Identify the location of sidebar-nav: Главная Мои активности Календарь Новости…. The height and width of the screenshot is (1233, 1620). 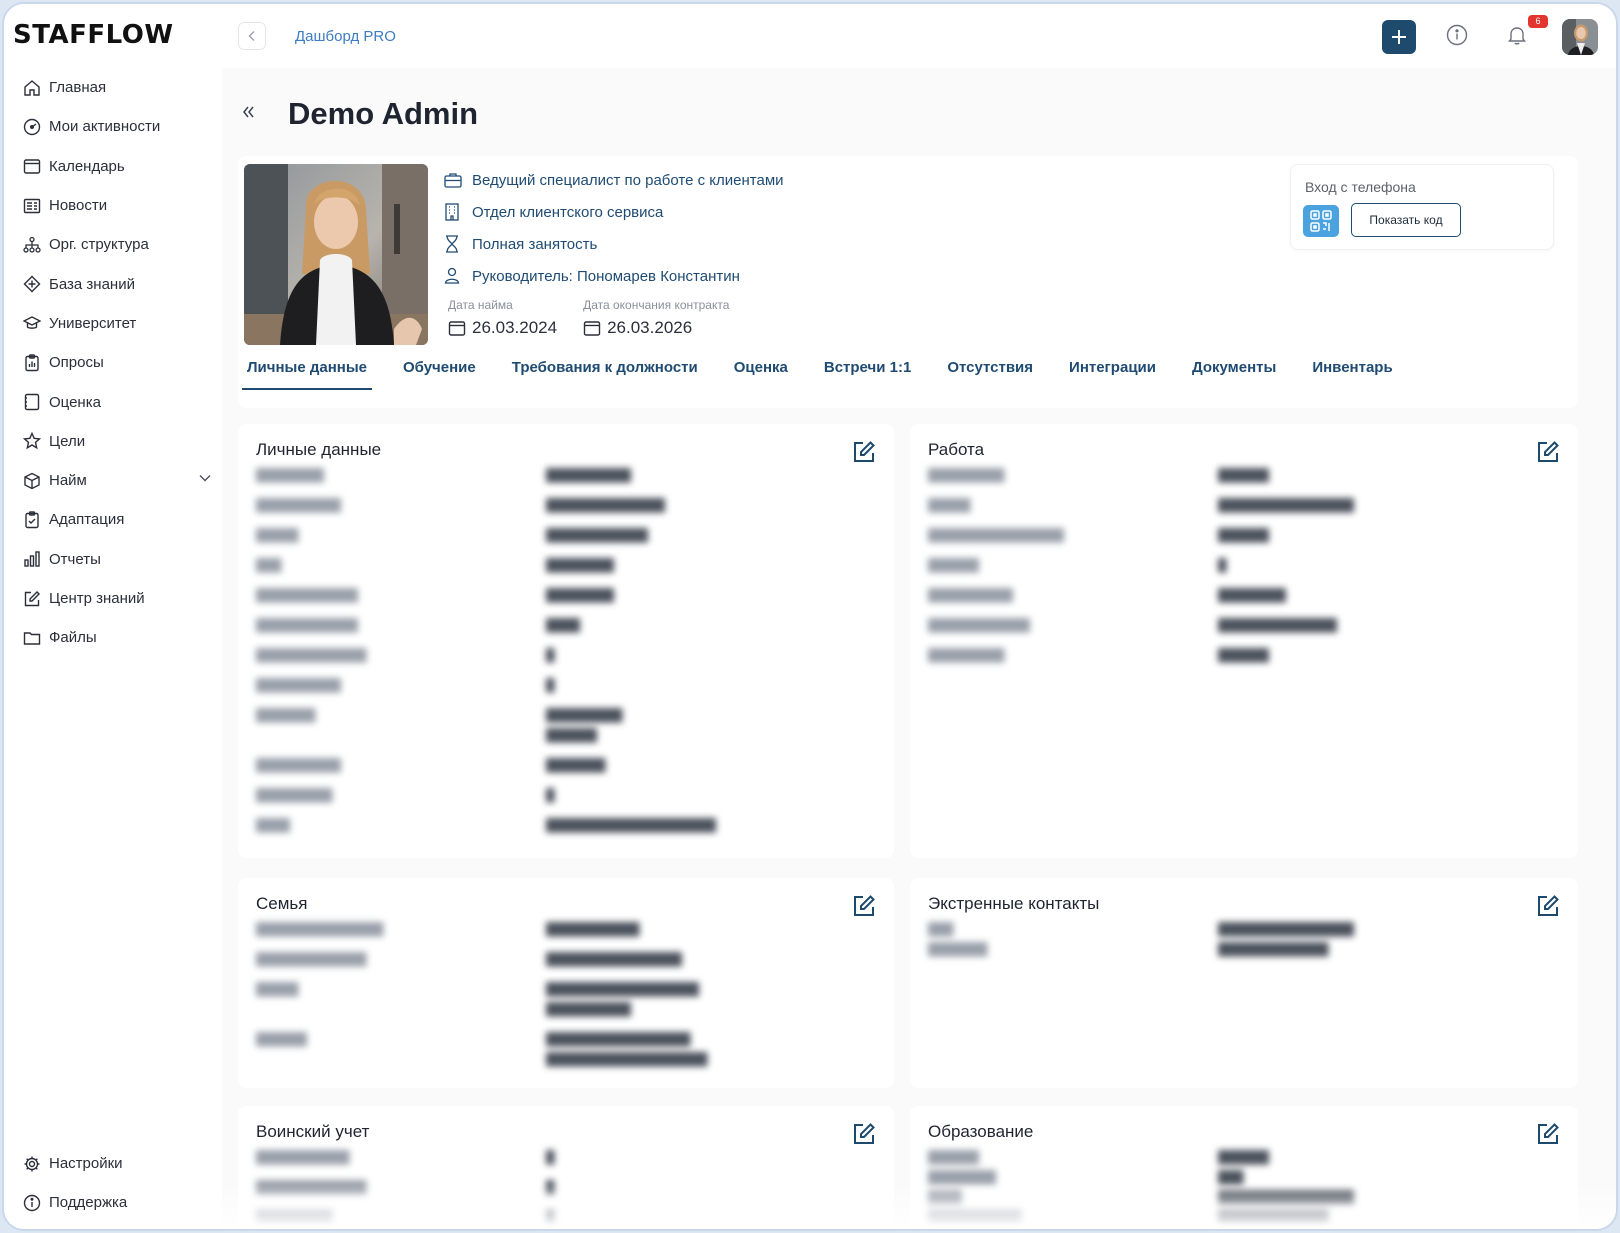
(117, 362).